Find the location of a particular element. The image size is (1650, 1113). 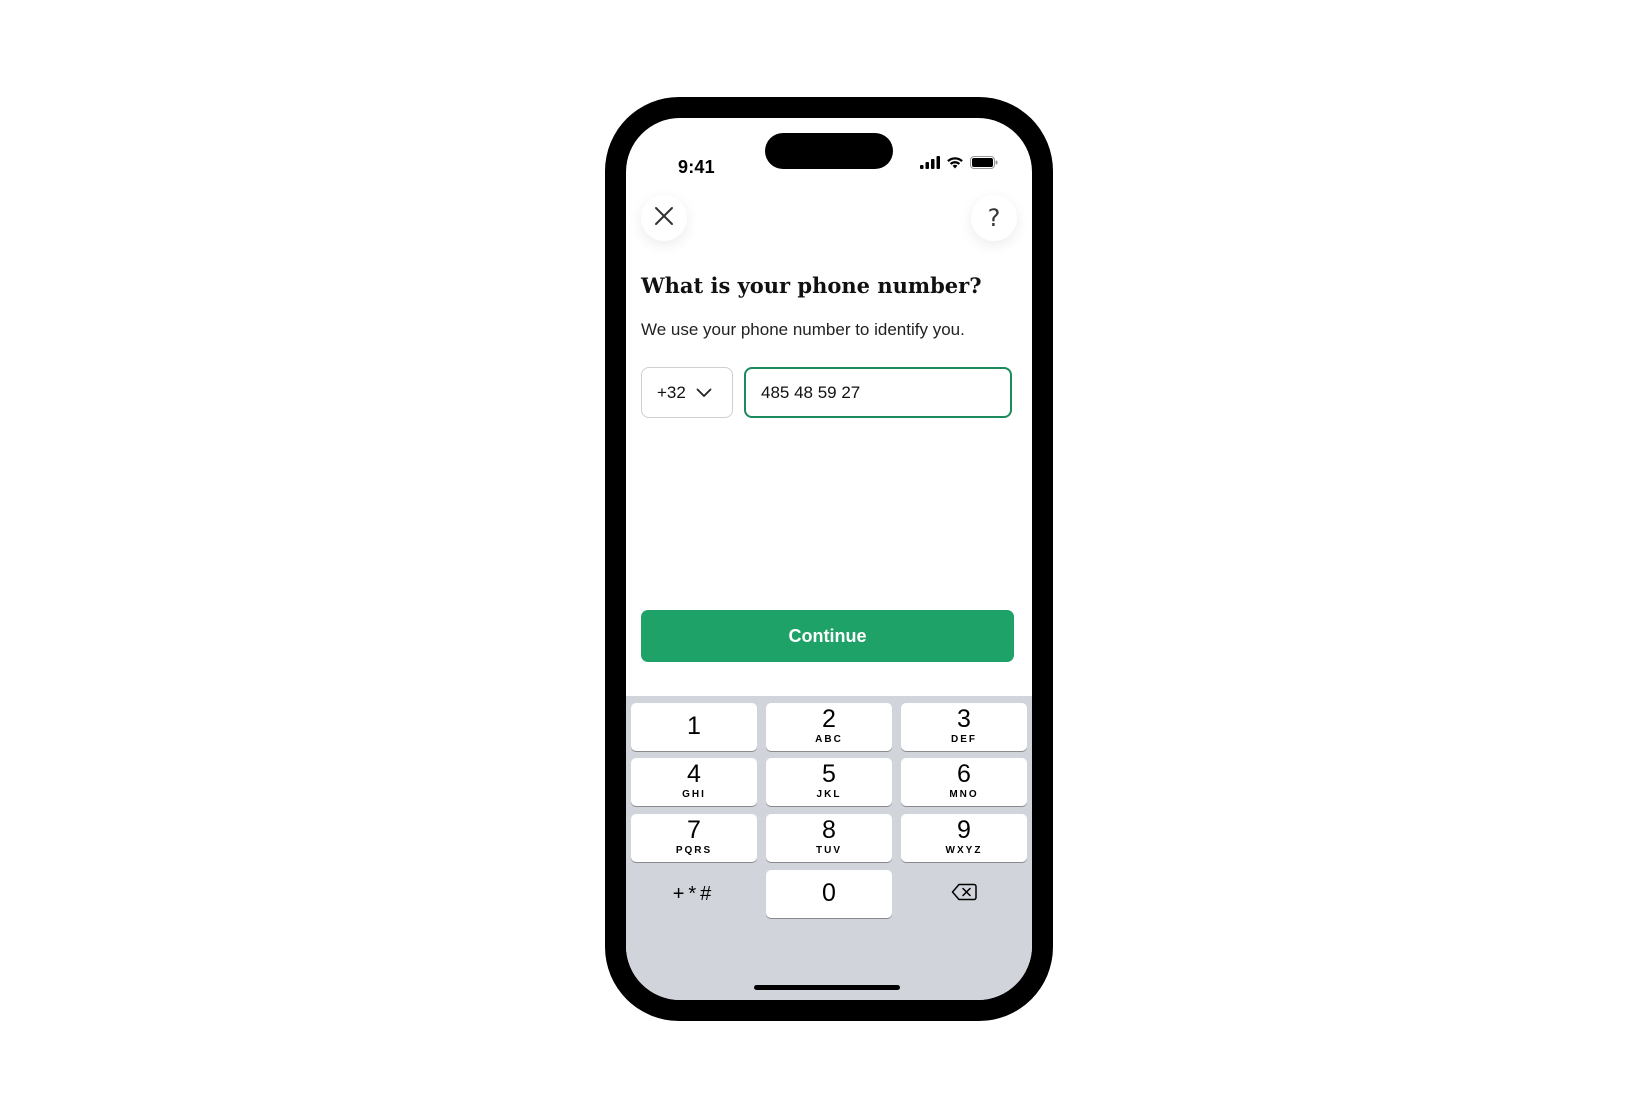

key-8: 8 TUV is located at coordinates (829, 838).